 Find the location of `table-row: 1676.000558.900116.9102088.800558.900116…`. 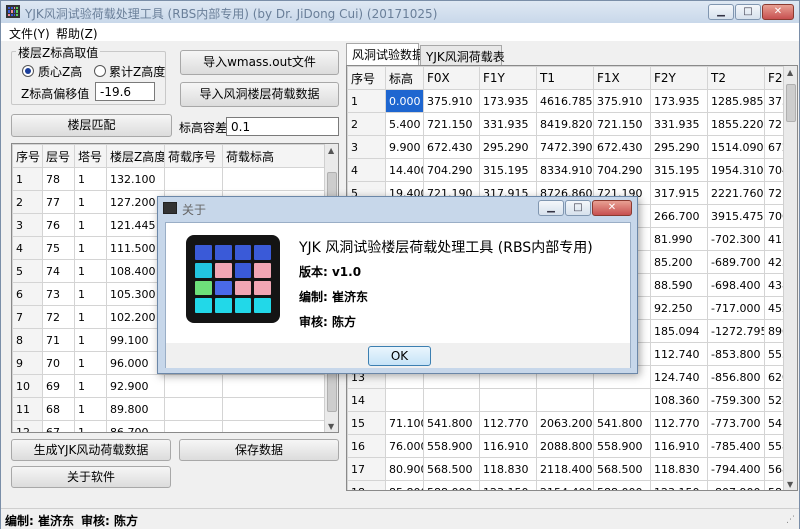

table-row: 1676.000558.900116.9102088.800558.900116… is located at coordinates (567, 446).